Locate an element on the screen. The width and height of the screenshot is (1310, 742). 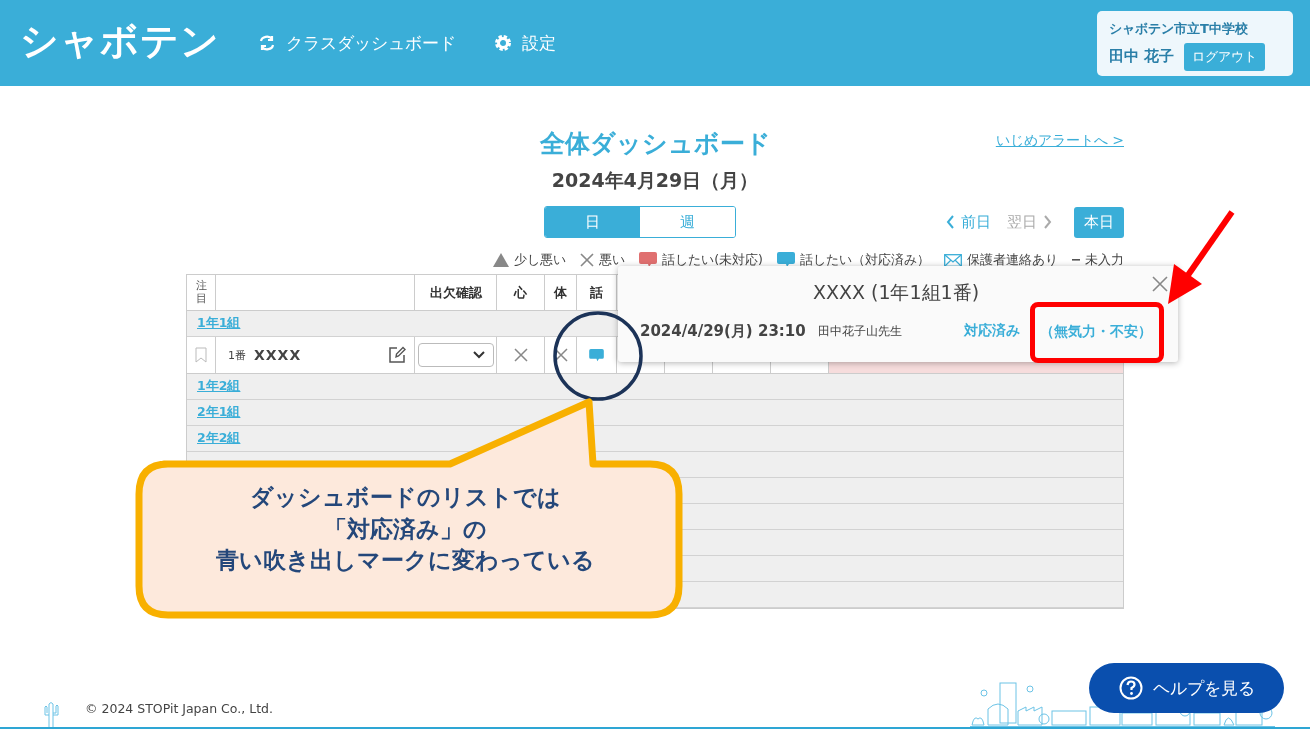
dash-icon is located at coordinates (1076, 260).